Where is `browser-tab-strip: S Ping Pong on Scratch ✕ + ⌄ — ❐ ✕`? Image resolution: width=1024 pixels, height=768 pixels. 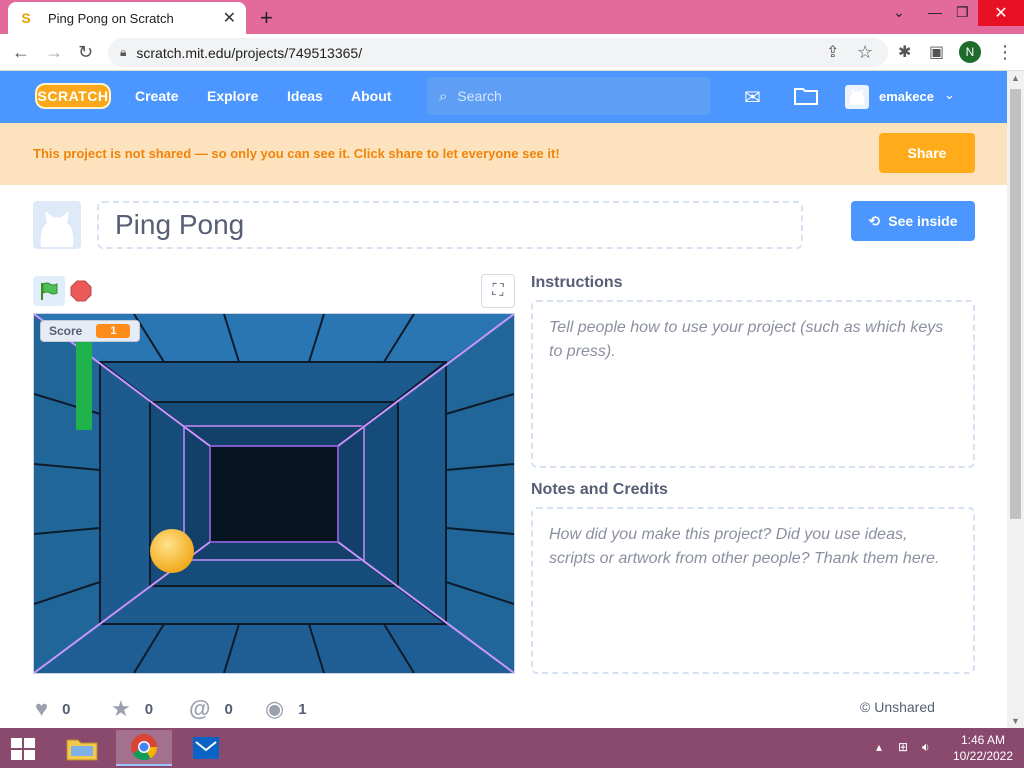
browser-tab-strip: S Ping Pong on Scratch ✕ + ⌄ — ❐ ✕ is located at coordinates (512, 17).